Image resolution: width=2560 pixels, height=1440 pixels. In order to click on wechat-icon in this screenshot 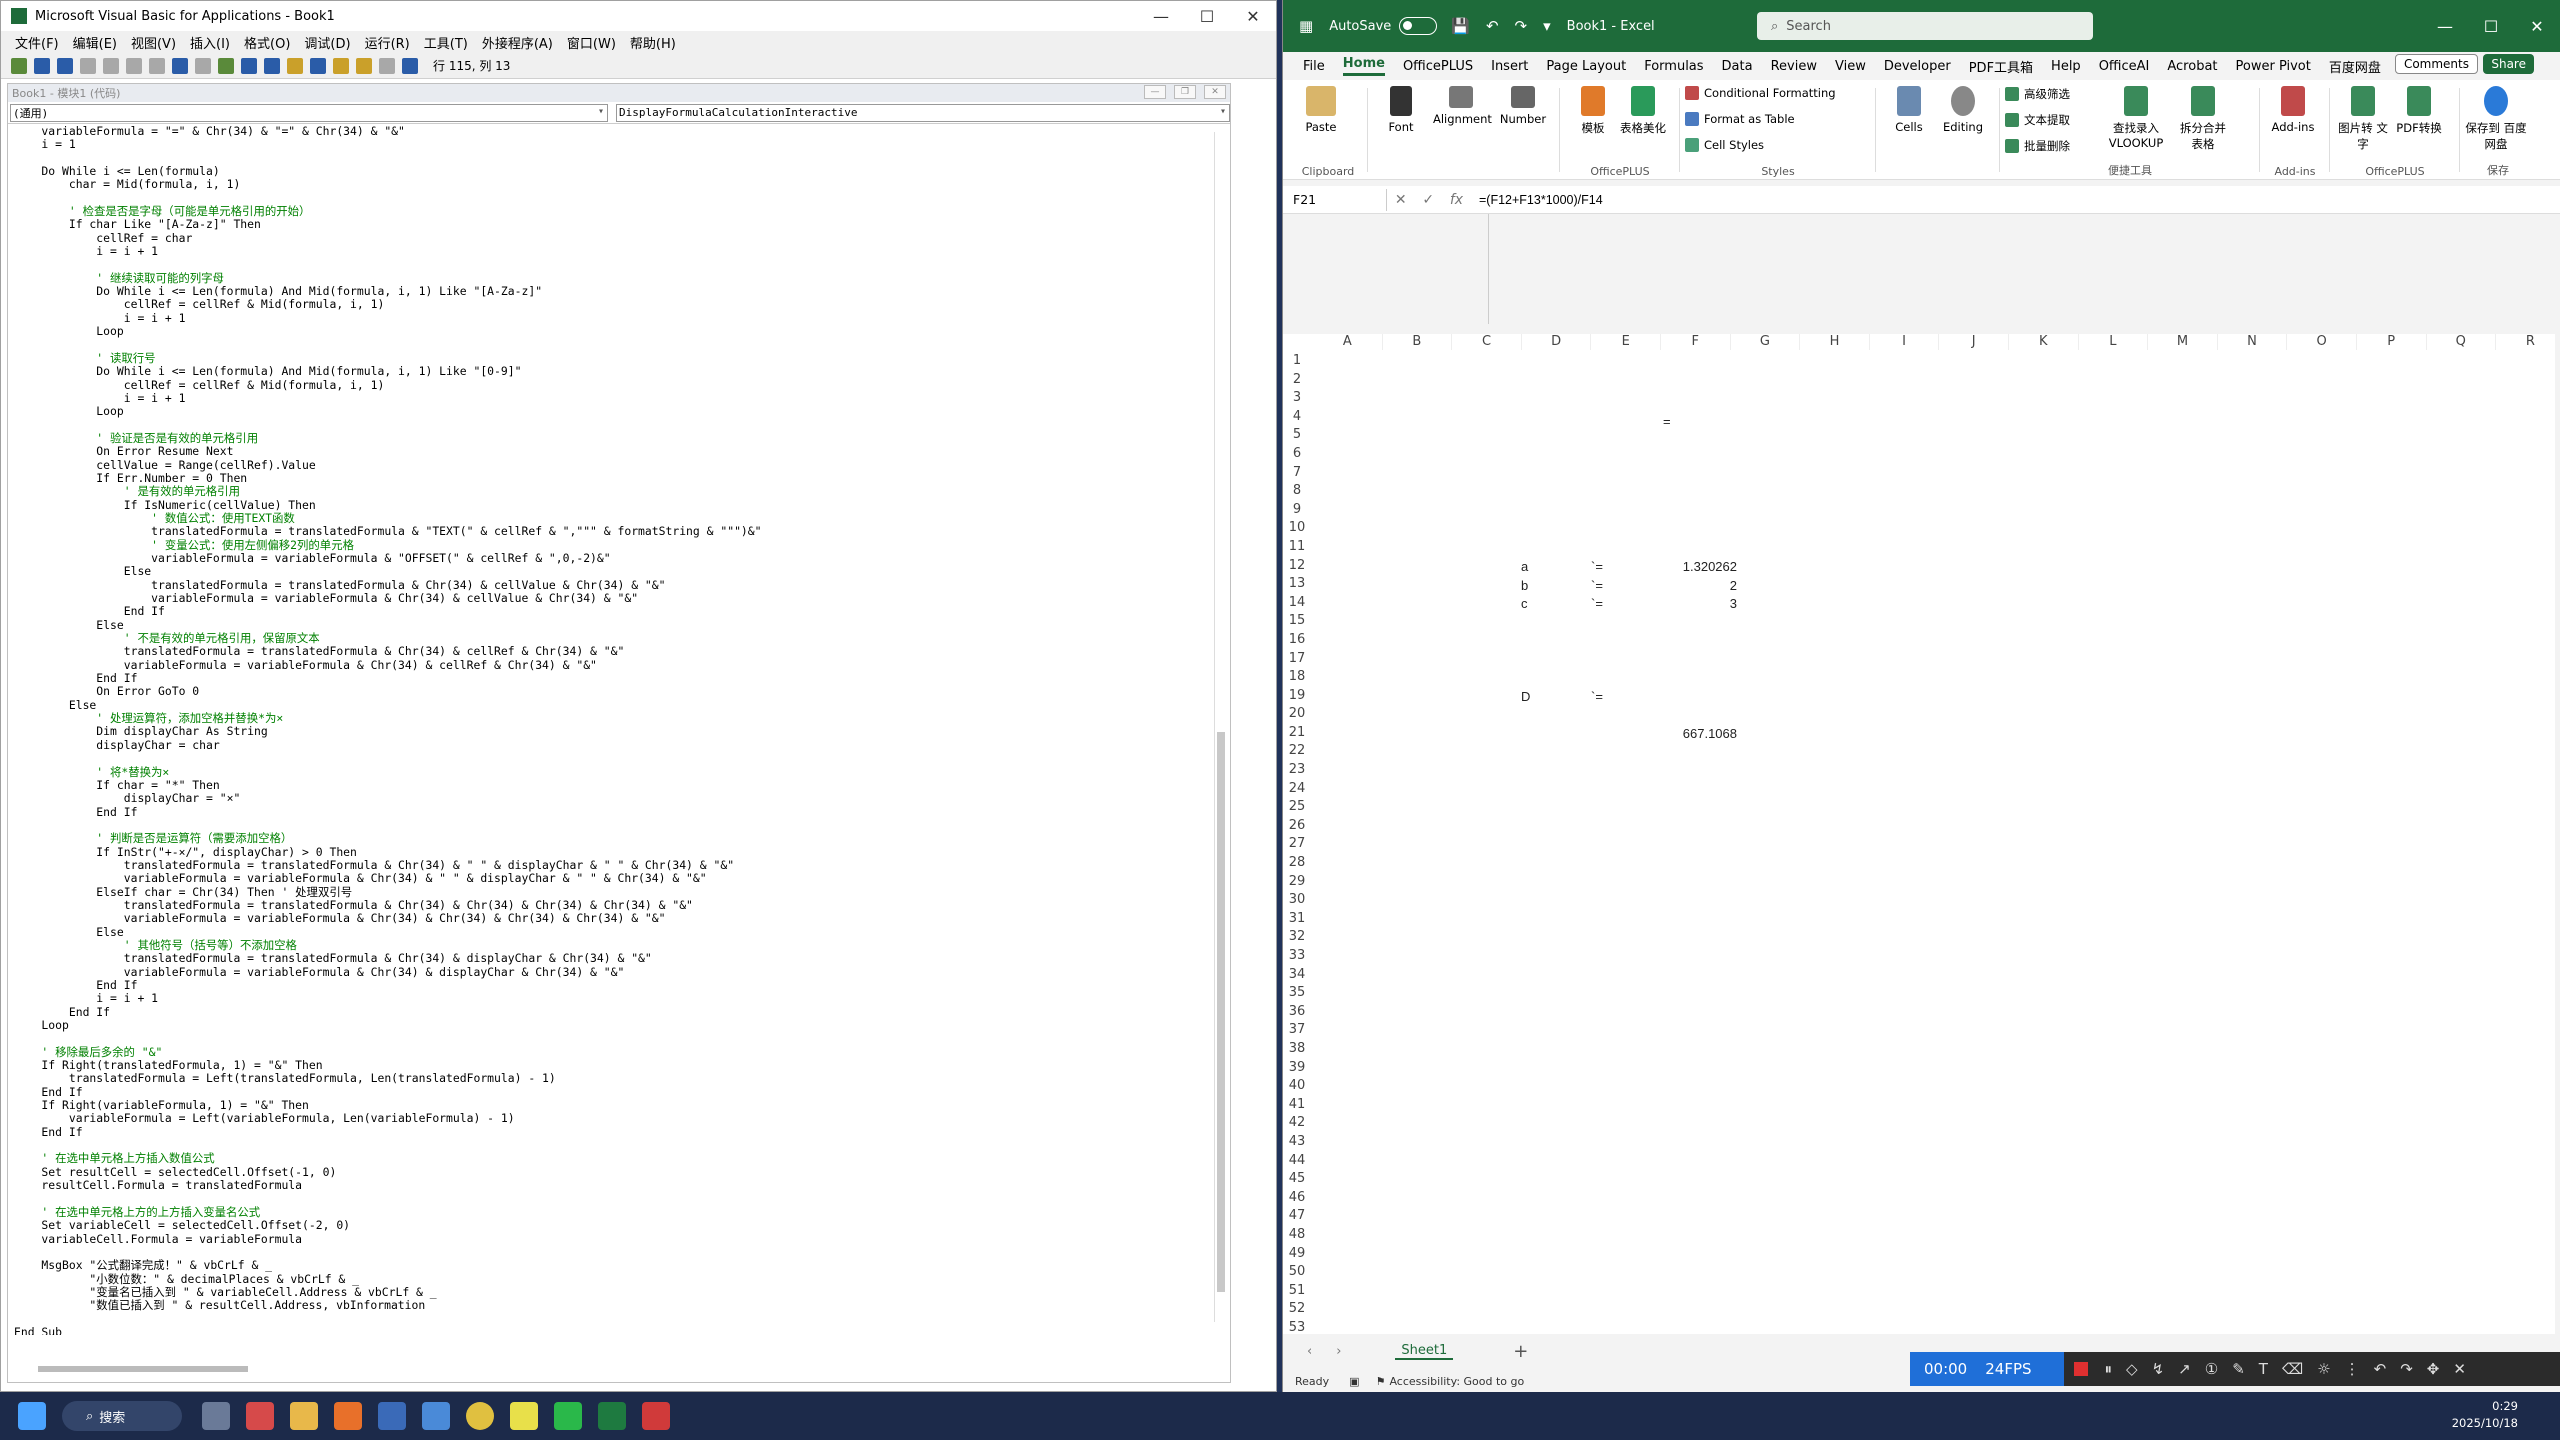, I will do `click(568, 1416)`.